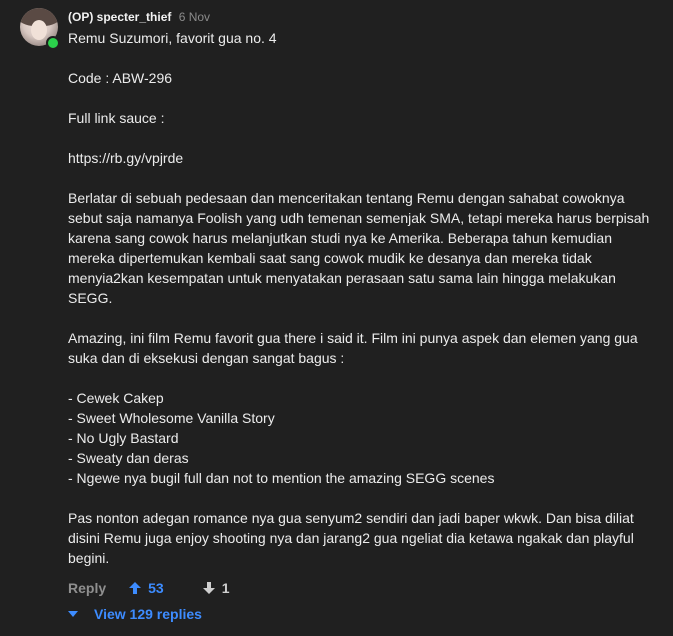  What do you see at coordinates (120, 78) in the screenshot?
I see `comment-paragraph: Code : ABW-296` at bounding box center [120, 78].